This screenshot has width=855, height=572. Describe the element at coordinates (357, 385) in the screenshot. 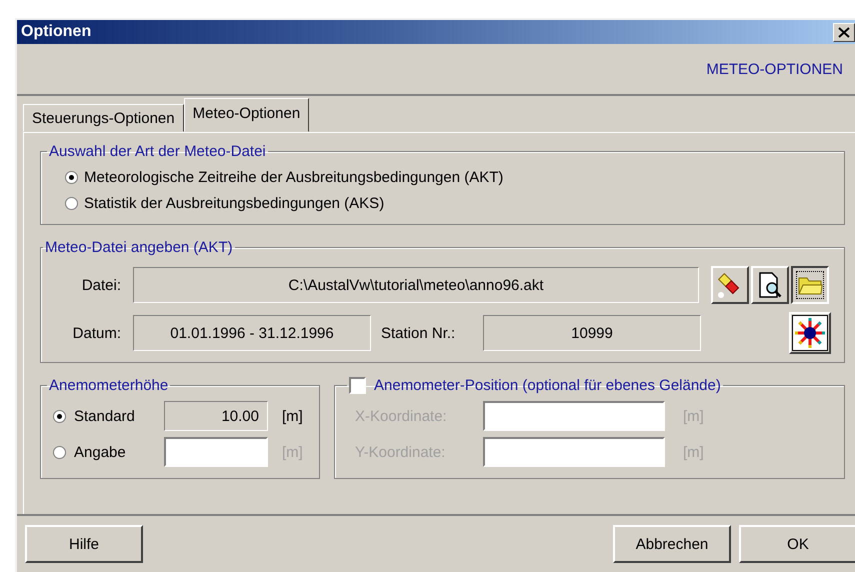

I see `checkbox` at that location.